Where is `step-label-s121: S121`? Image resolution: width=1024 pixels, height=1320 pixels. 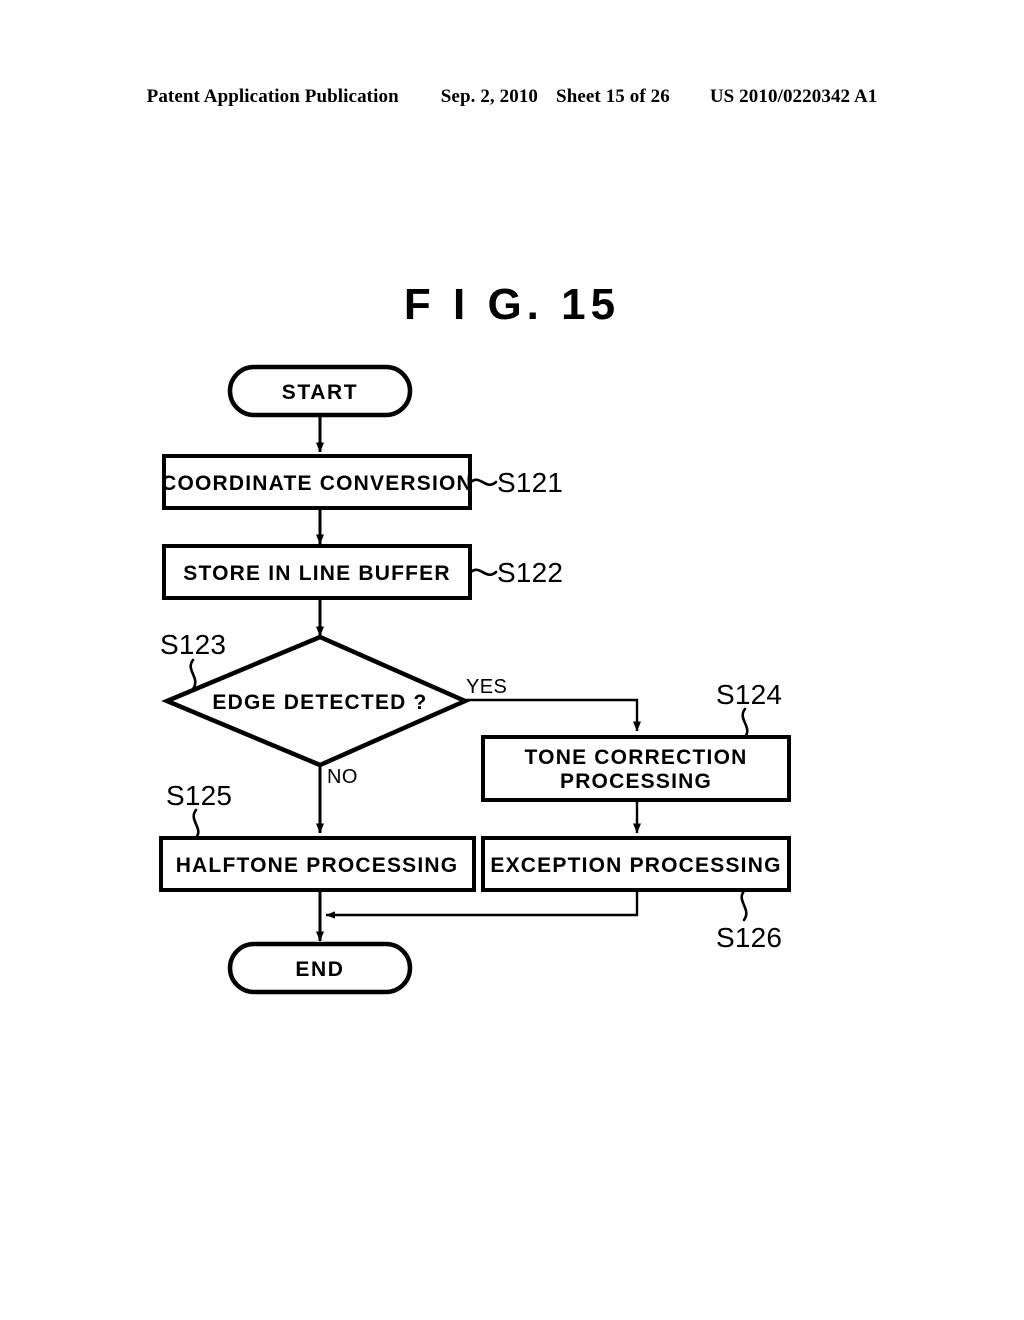 step-label-s121: S121 is located at coordinates (530, 482).